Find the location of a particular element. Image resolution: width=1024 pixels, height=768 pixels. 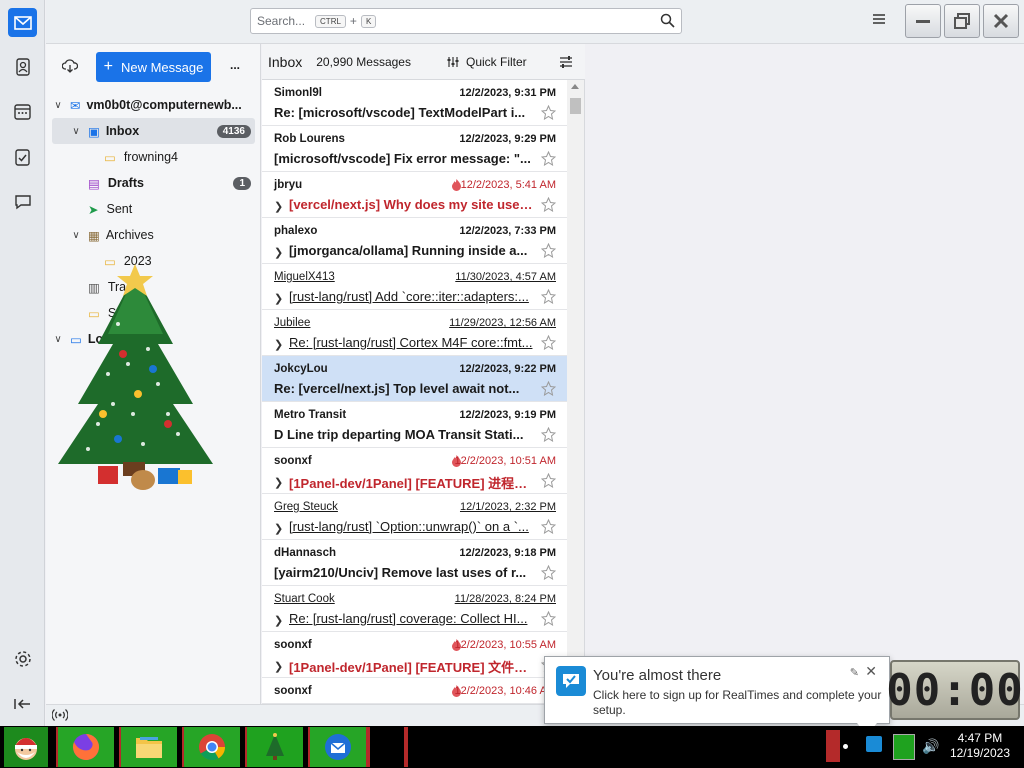

list-display-options-button is located at coordinates (566, 63).